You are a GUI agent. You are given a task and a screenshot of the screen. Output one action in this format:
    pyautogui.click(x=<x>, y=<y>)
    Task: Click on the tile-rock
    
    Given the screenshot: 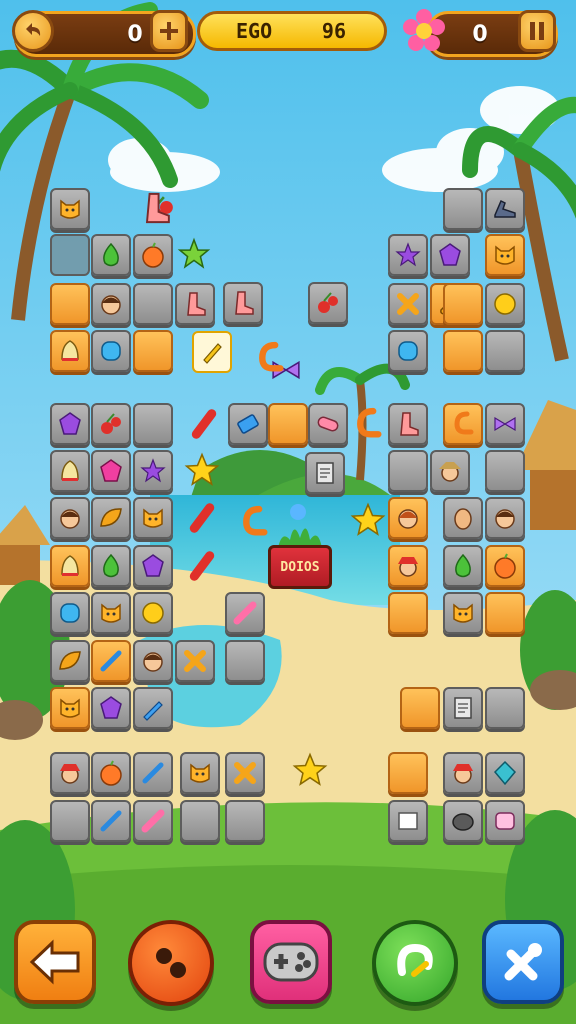 What is the action you would take?
    pyautogui.click(x=463, y=821)
    